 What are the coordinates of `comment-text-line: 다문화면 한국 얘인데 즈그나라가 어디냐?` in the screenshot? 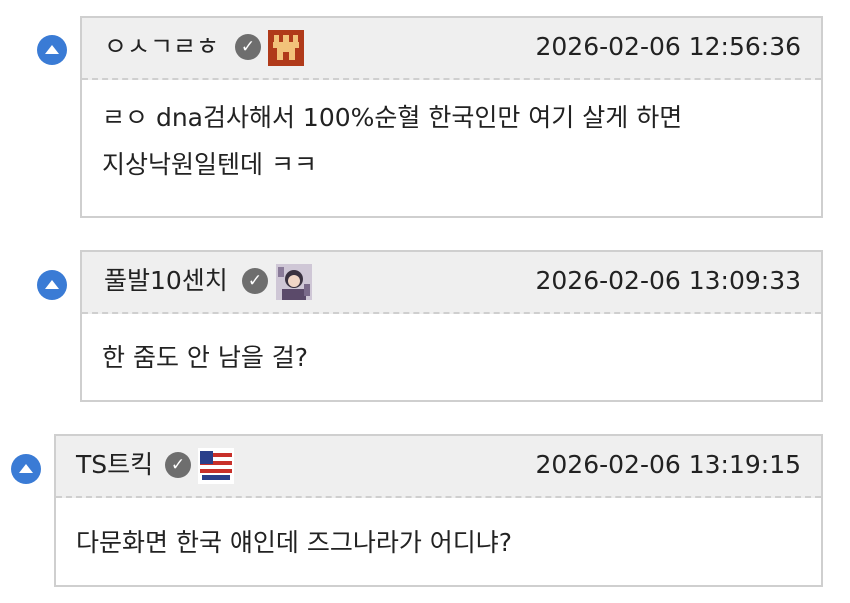 It's located at (294, 542).